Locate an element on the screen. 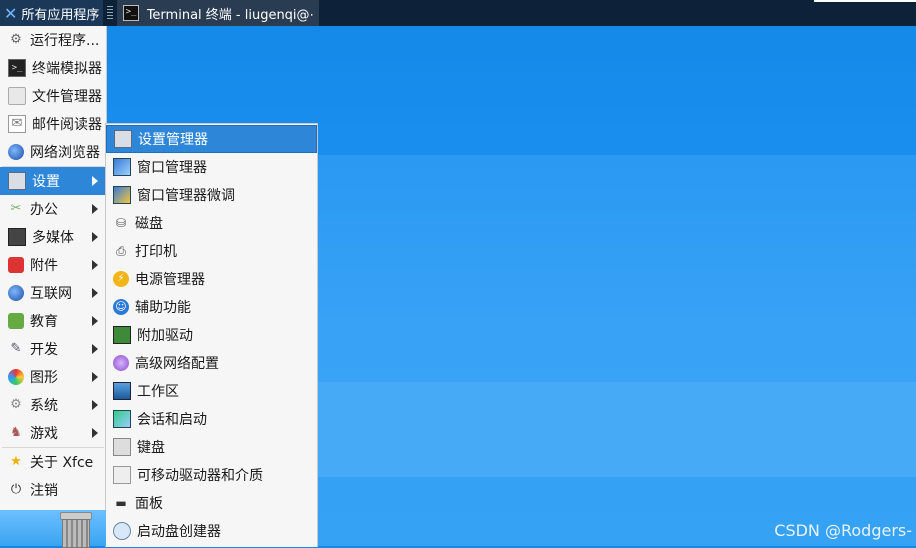 The height and width of the screenshot is (548, 916). settings-icon is located at coordinates (17, 181).